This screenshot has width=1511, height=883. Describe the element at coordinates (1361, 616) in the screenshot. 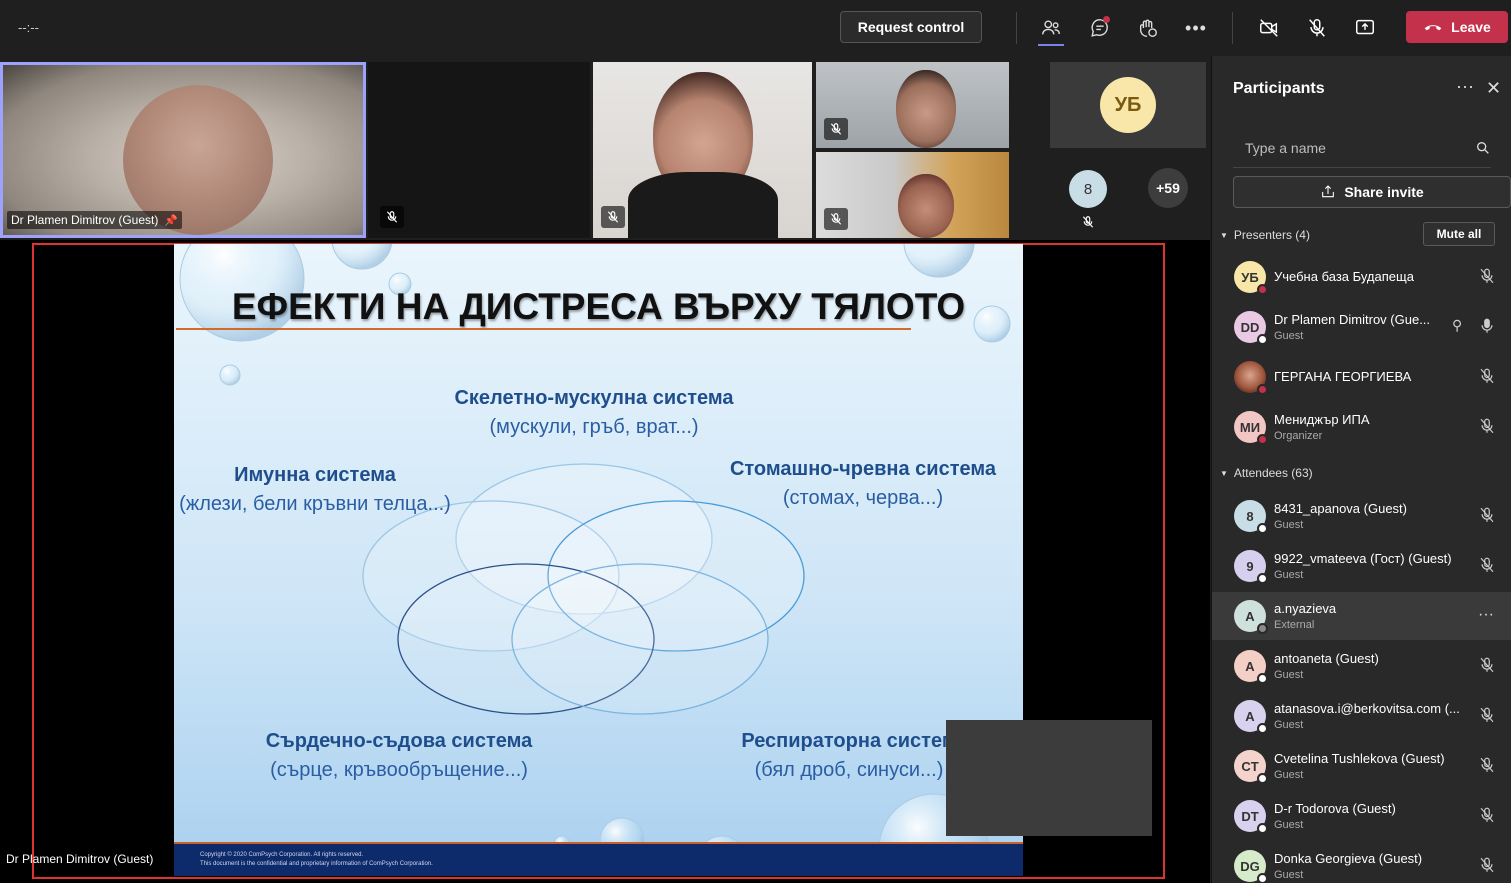

I see `attendee-row: Aa.nyazieva External ···` at that location.